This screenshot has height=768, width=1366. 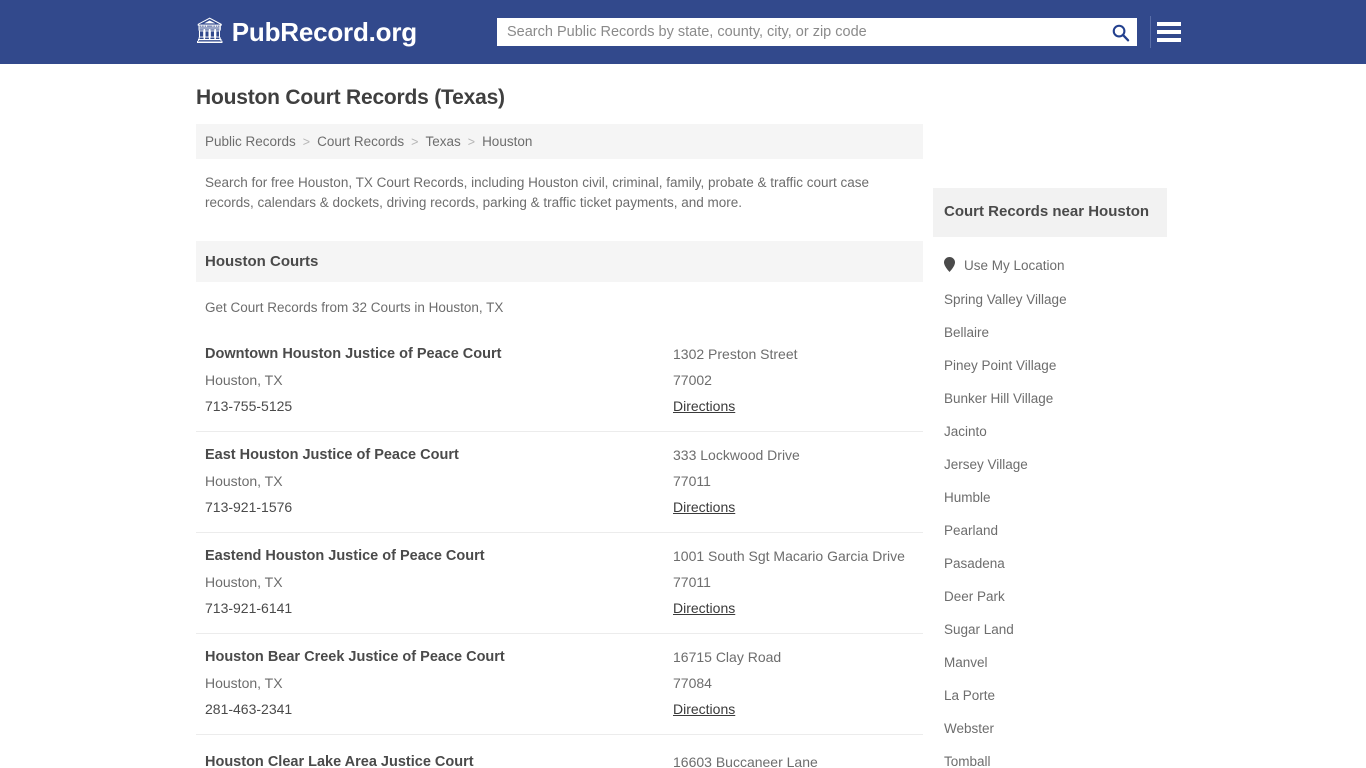 I want to click on sidebar-list-item: Piney Point Village, so click(x=1050, y=365).